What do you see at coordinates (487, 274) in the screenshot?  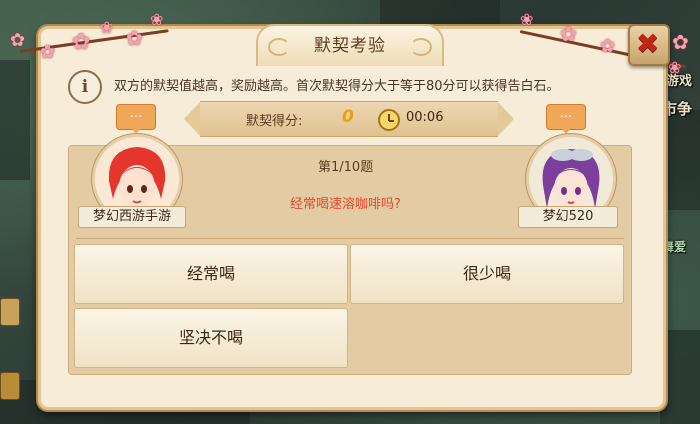 I see `option-rarely: 很少喝` at bounding box center [487, 274].